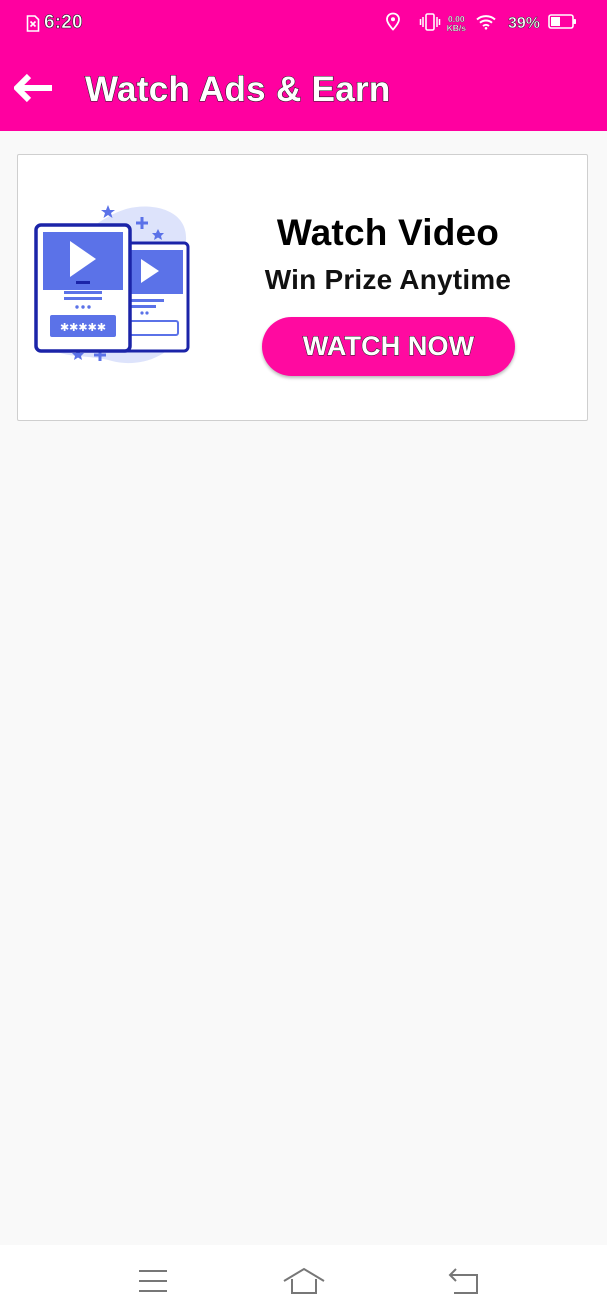  Describe the element at coordinates (402, 24) in the screenshot. I see `location-icon` at that location.